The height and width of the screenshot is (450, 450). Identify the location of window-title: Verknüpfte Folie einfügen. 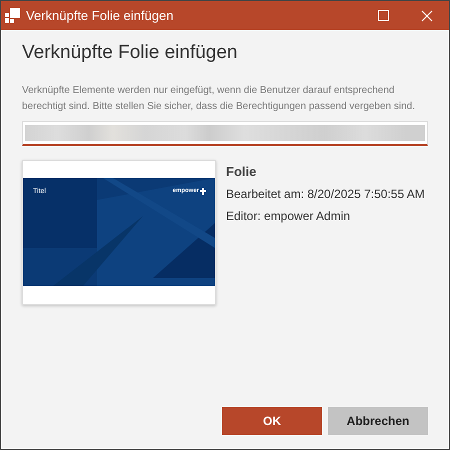
(100, 15).